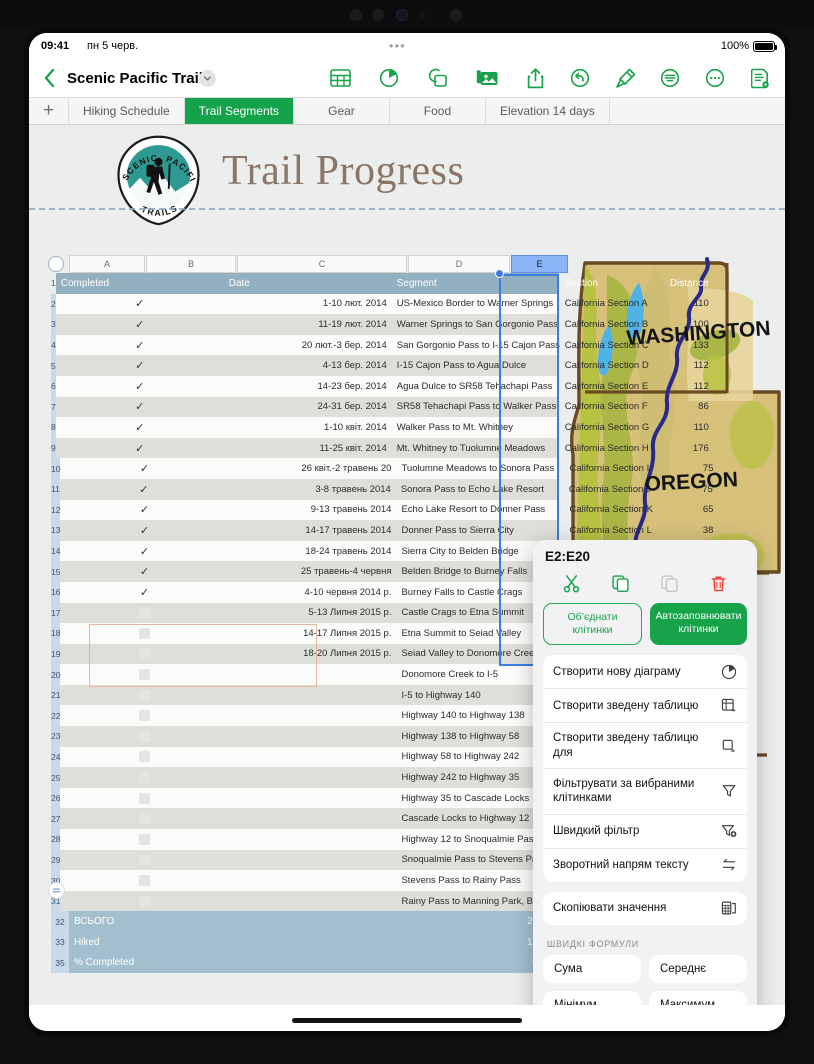 The image size is (814, 1064). Describe the element at coordinates (645, 908) in the screenshot. I see `menu-item-copy-values: Скопіювати значення` at that location.